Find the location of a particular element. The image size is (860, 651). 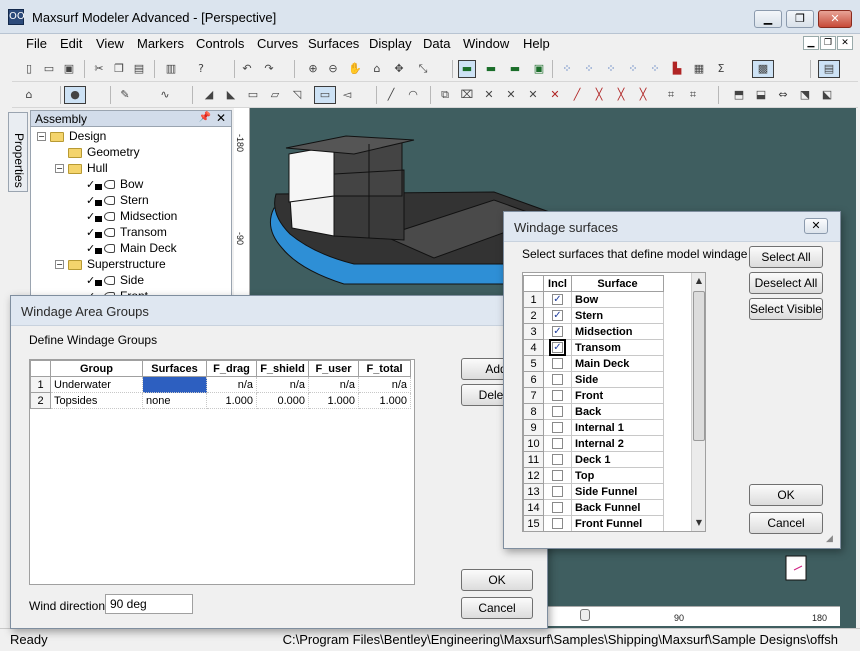

table-row: 4 ✓ Transom is located at coordinates (593, 348).